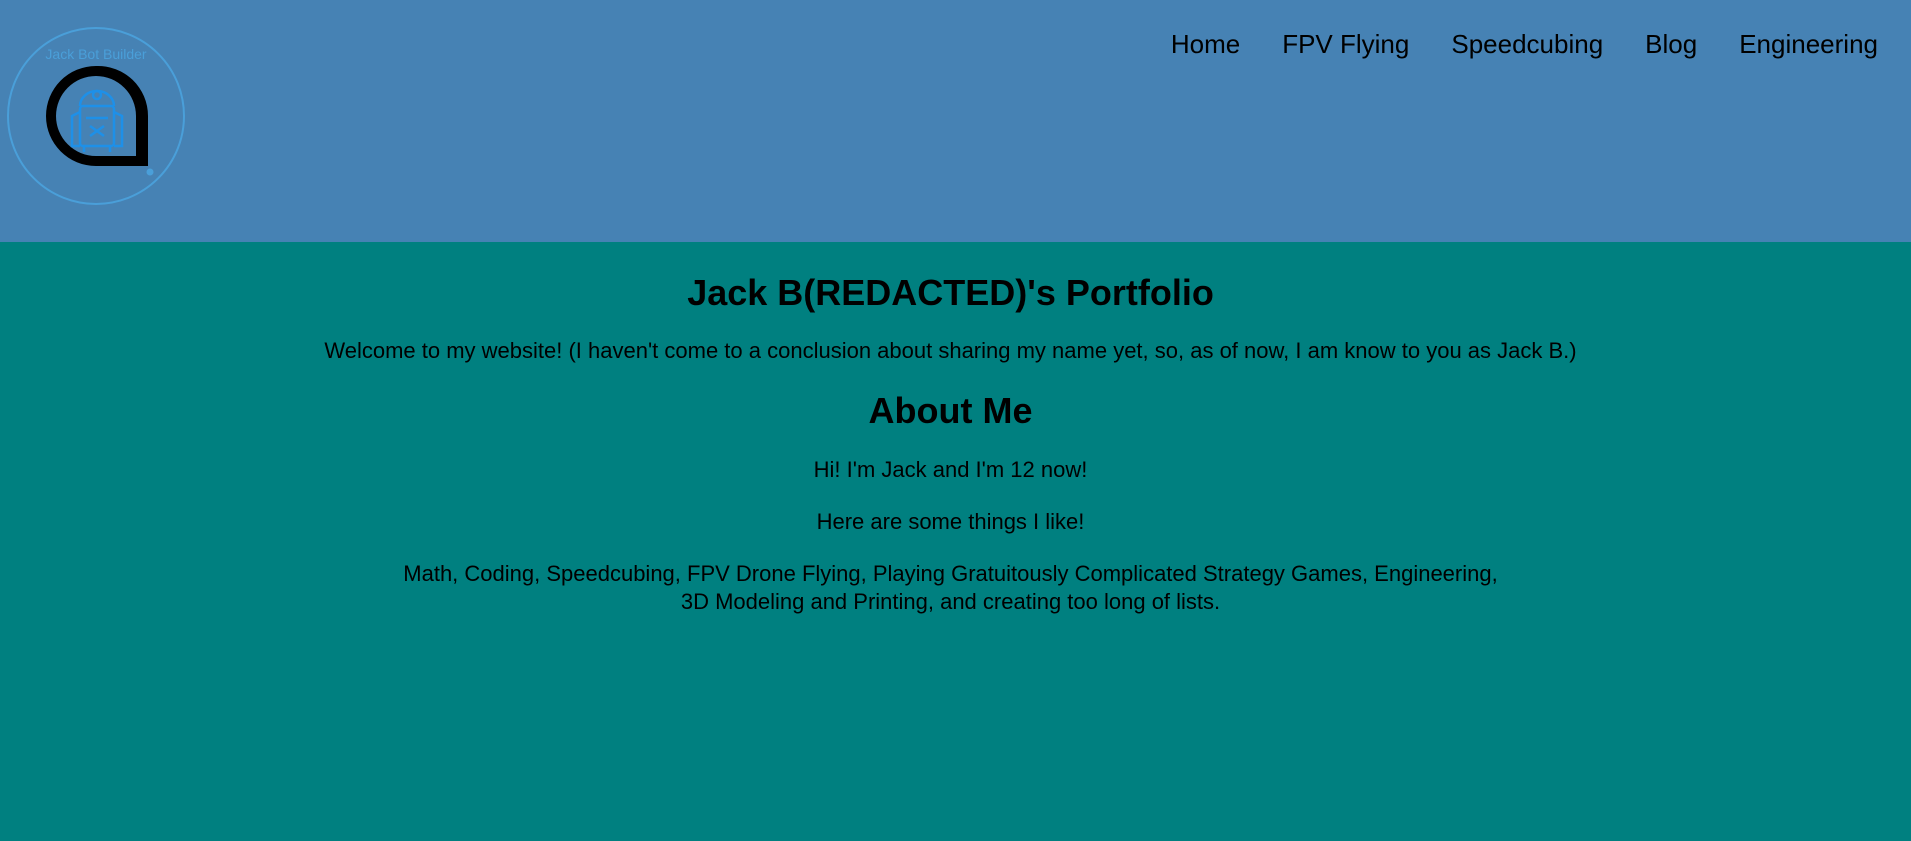 This screenshot has height=841, width=1911. I want to click on nav-home: Home, so click(1205, 44).